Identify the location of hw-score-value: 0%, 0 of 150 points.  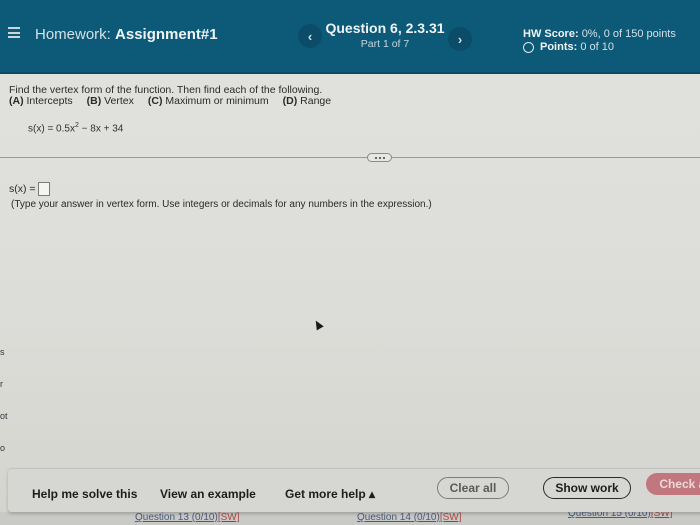
(628, 34).